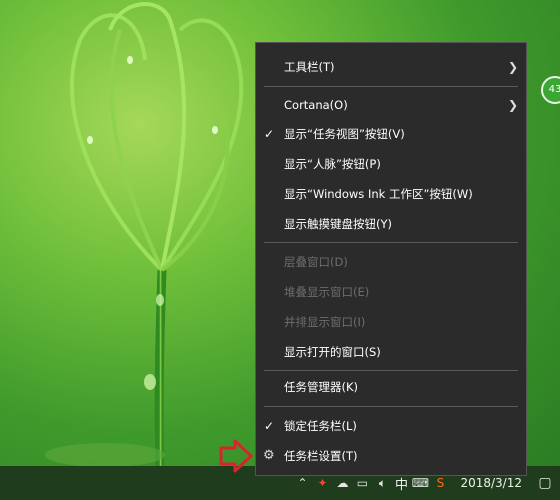 The image size is (560, 500). Describe the element at coordinates (391, 164) in the screenshot. I see `menu-item-show-people: 显示“人脉”按钮(P)` at that location.